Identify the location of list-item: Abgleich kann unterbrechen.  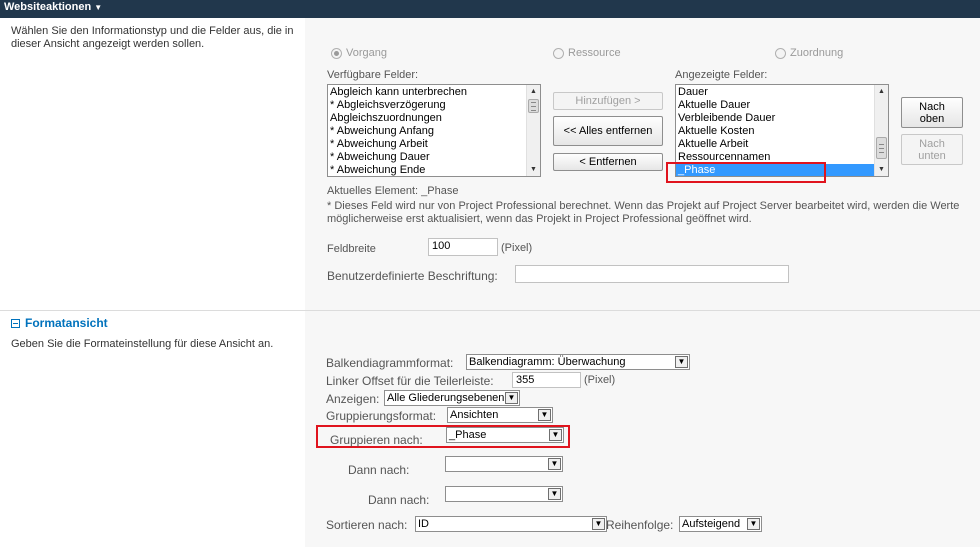
(434, 92).